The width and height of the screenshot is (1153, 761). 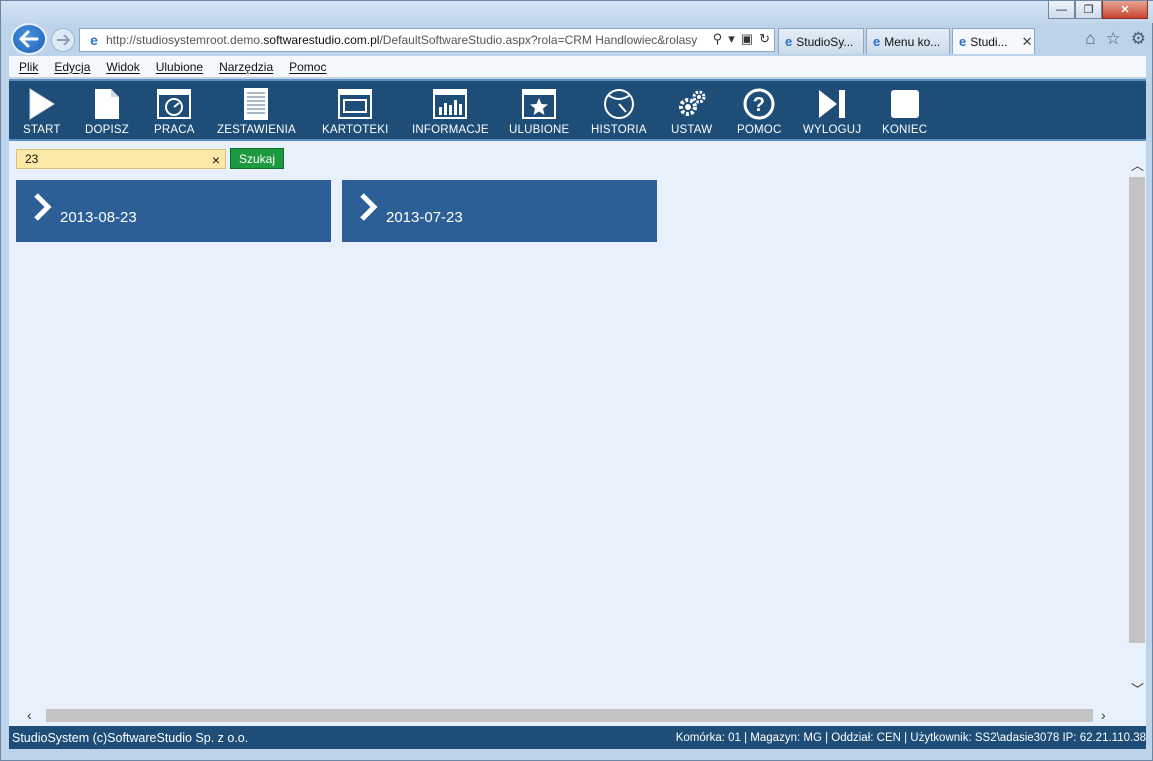 I want to click on menu-ulubione: Ulubione, so click(x=179, y=67).